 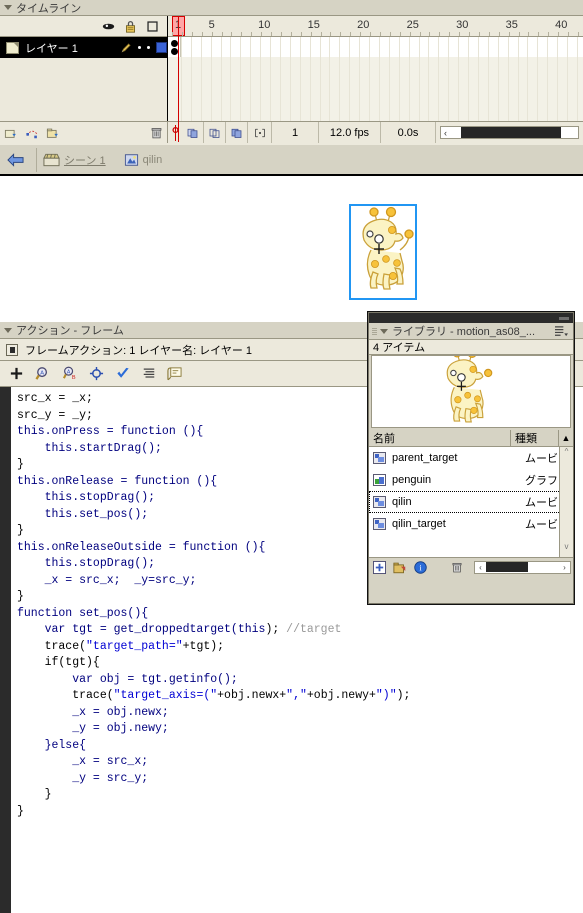 What do you see at coordinates (300, 812) in the screenshot?
I see `code-line: }` at bounding box center [300, 812].